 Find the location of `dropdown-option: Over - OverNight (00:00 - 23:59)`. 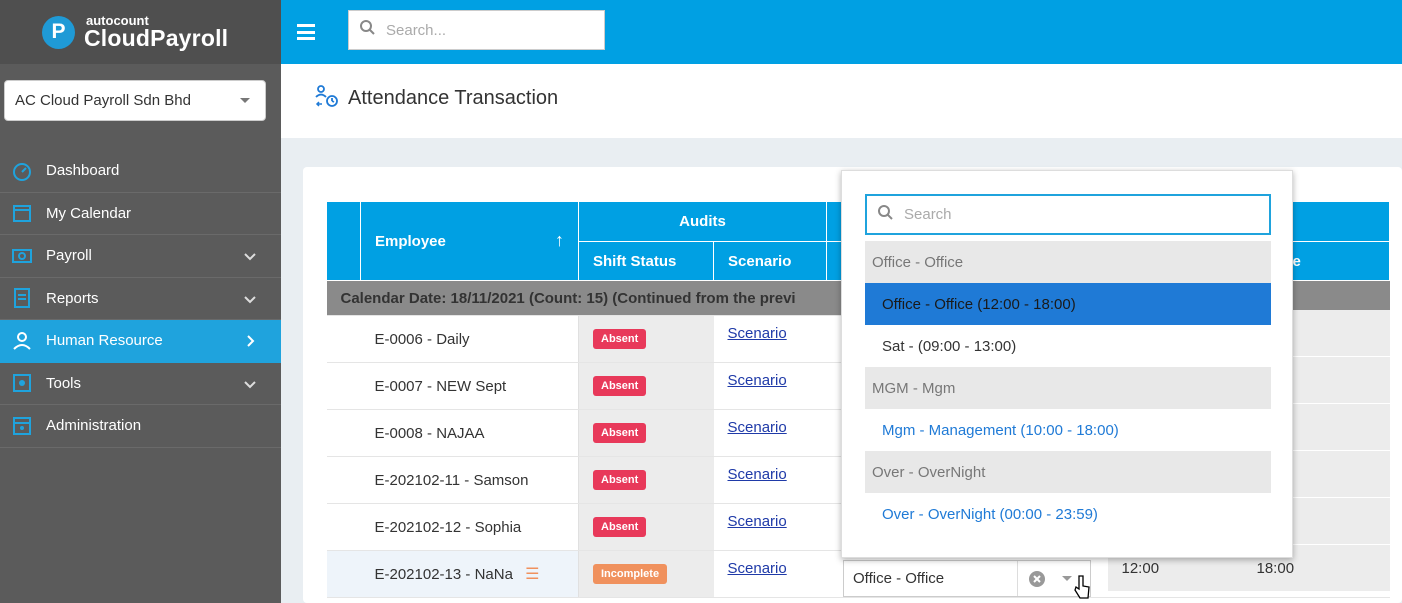

dropdown-option: Over - OverNight (00:00 - 23:59) is located at coordinates (1068, 514).